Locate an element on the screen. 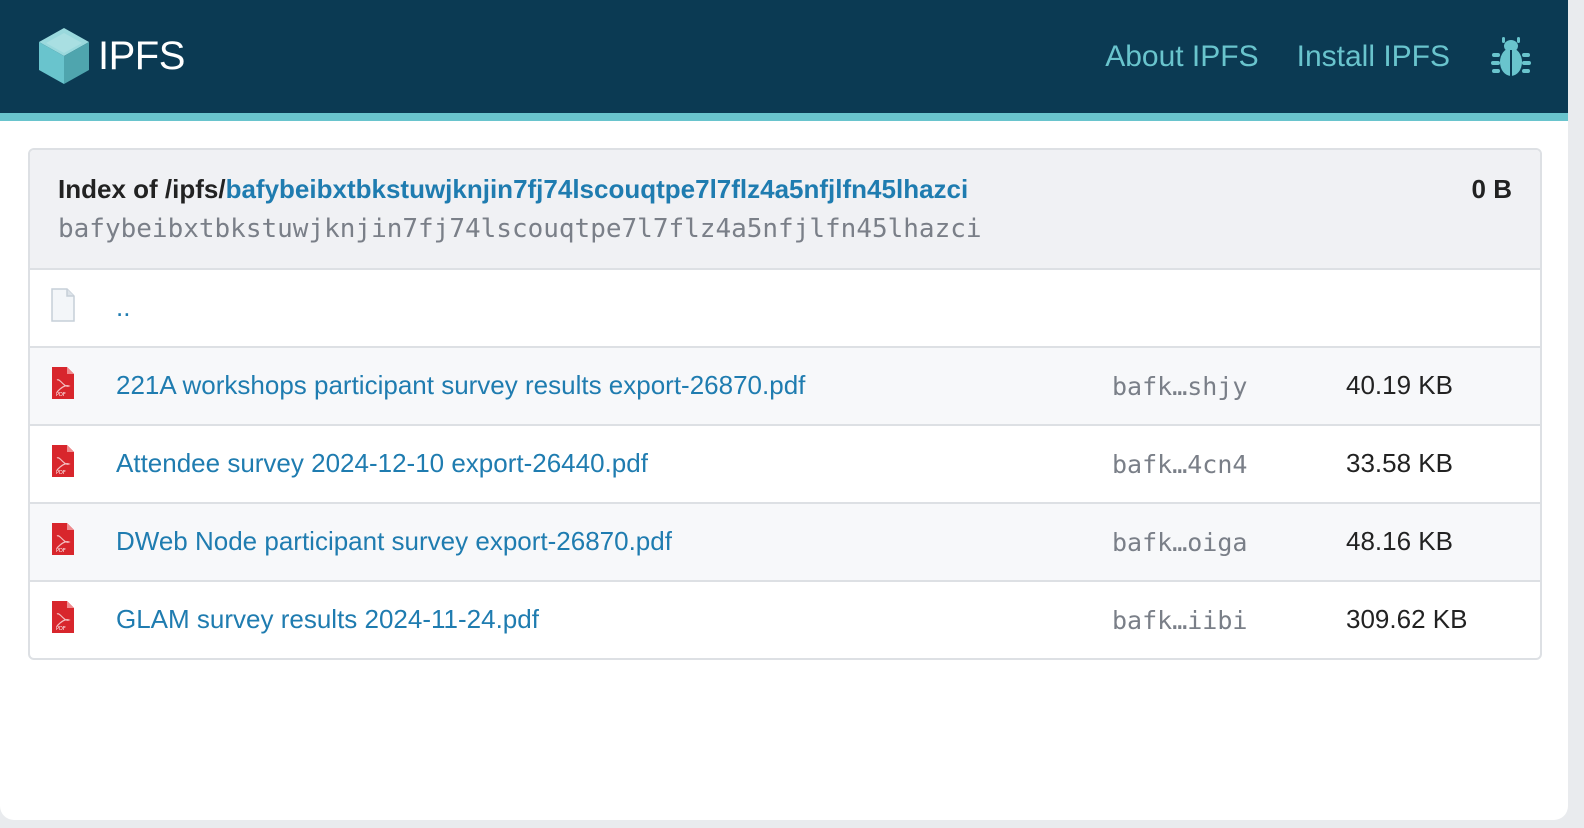 The image size is (1584, 828). file-hash-link: bafk…oiga is located at coordinates (1179, 542).